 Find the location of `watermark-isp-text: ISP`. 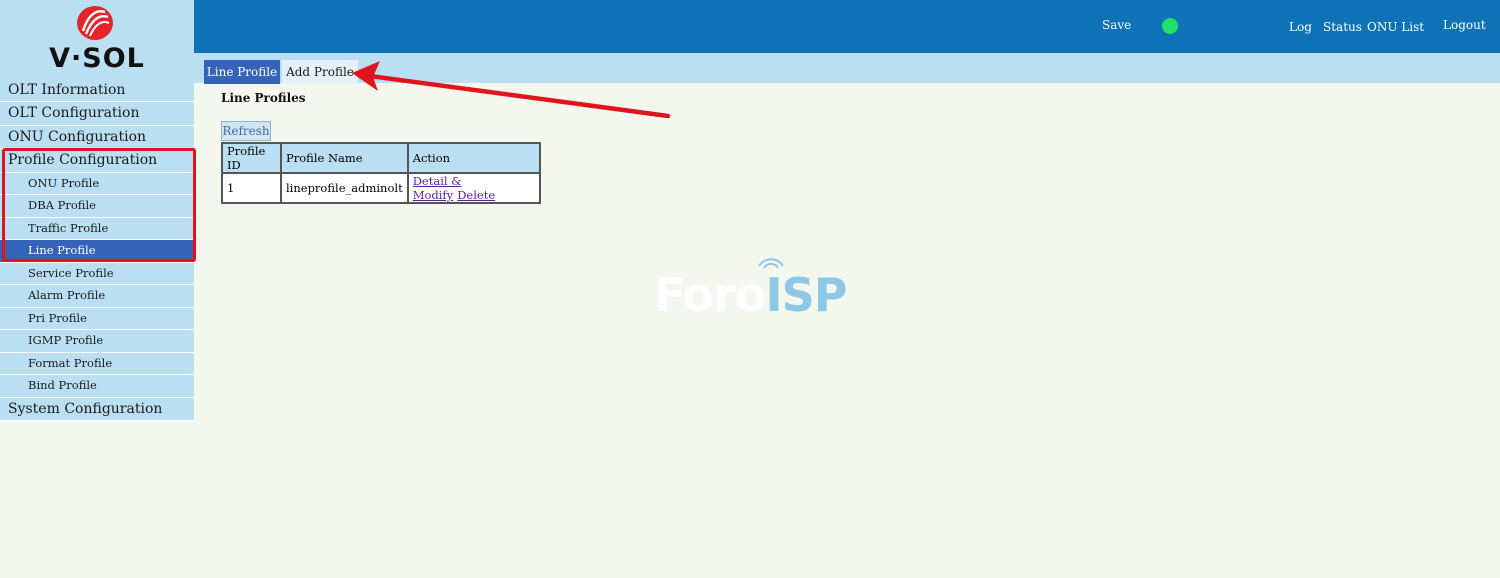

watermark-isp-text: ISP is located at coordinates (806, 295).